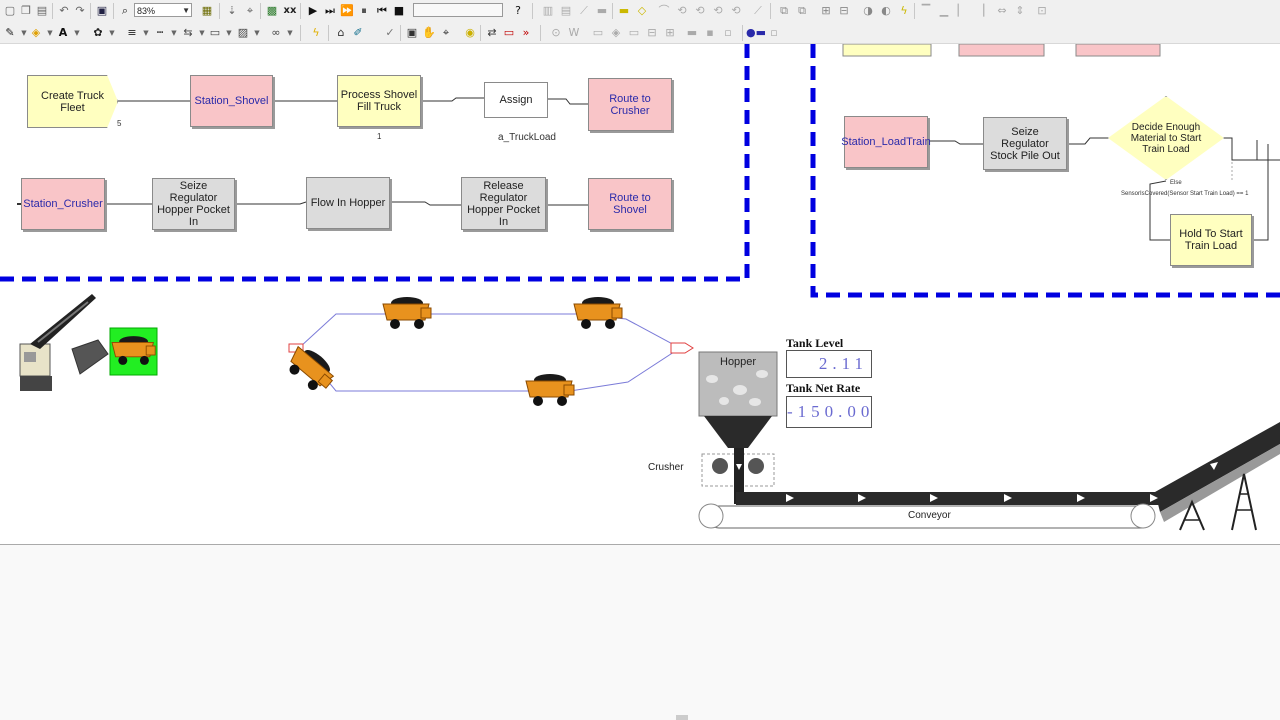 This screenshot has width=1280, height=720. I want to click on seize-module: Seize Regulator Hopper Pocket In, so click(193, 204).